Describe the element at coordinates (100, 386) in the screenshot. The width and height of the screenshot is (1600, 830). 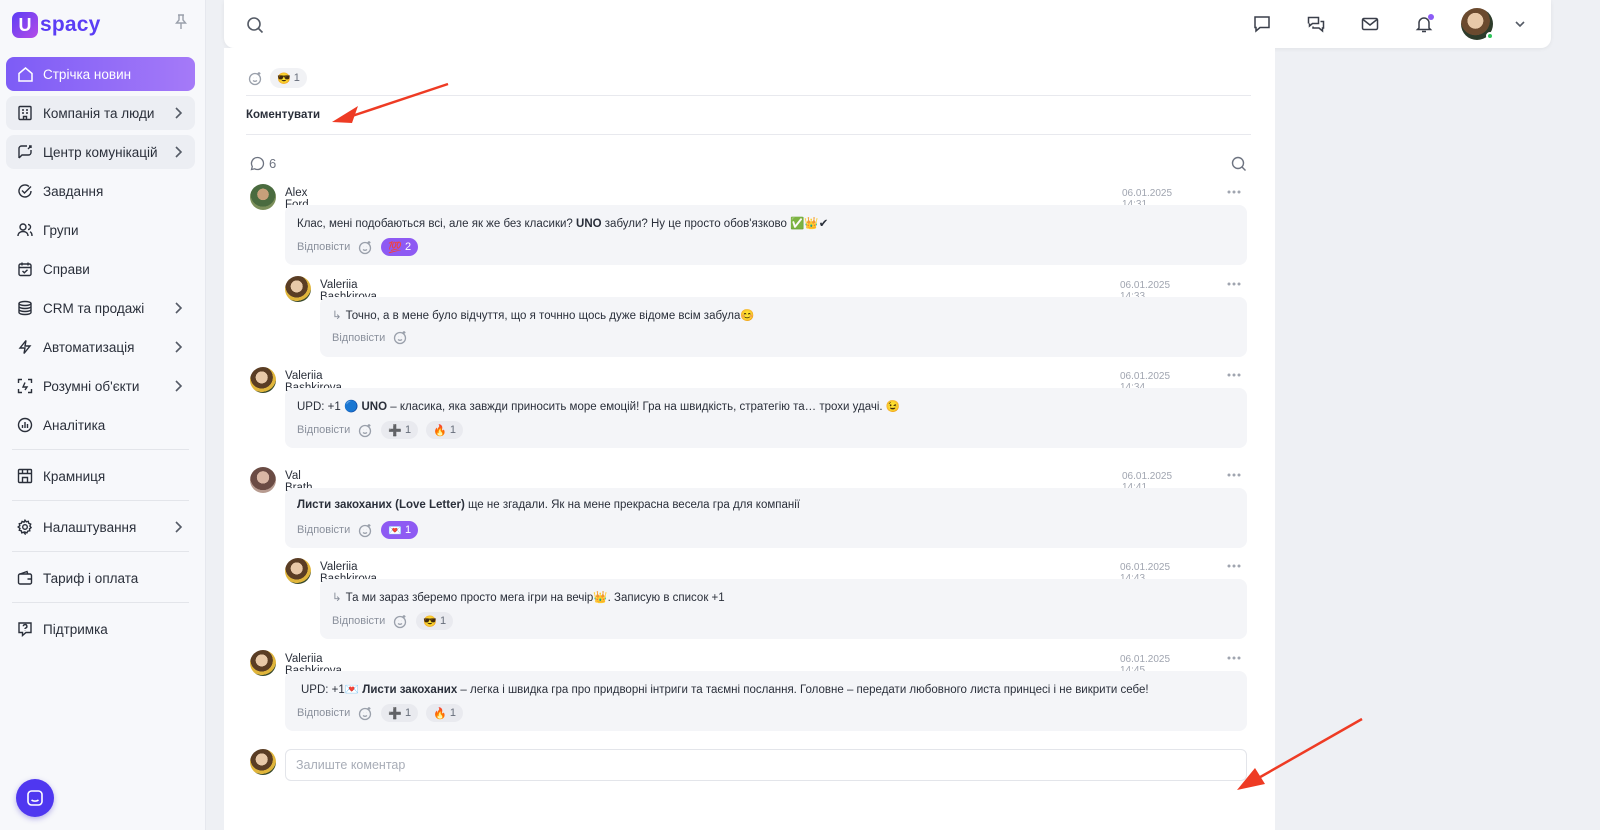
I see `sidebar-item-smart-objects: Розумні об'єкти` at that location.